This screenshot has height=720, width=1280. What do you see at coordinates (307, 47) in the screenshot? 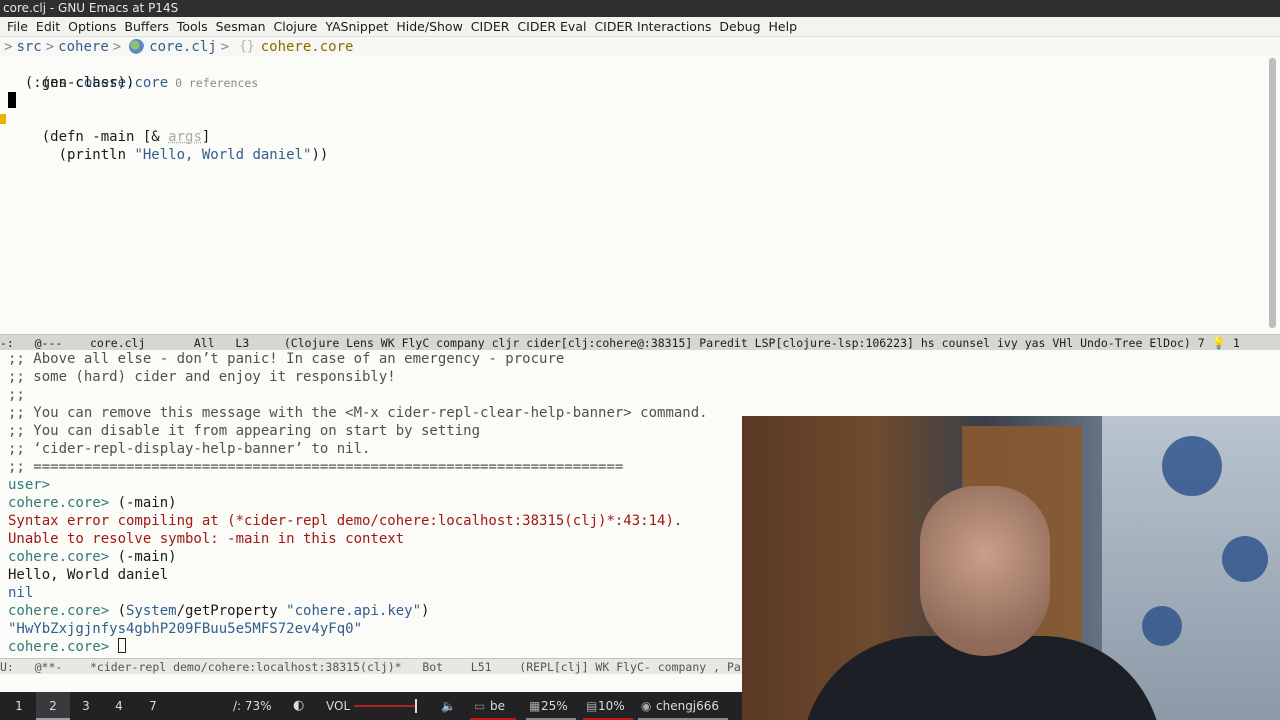
I see `breadcrumb-namespace: cohere.core` at bounding box center [307, 47].